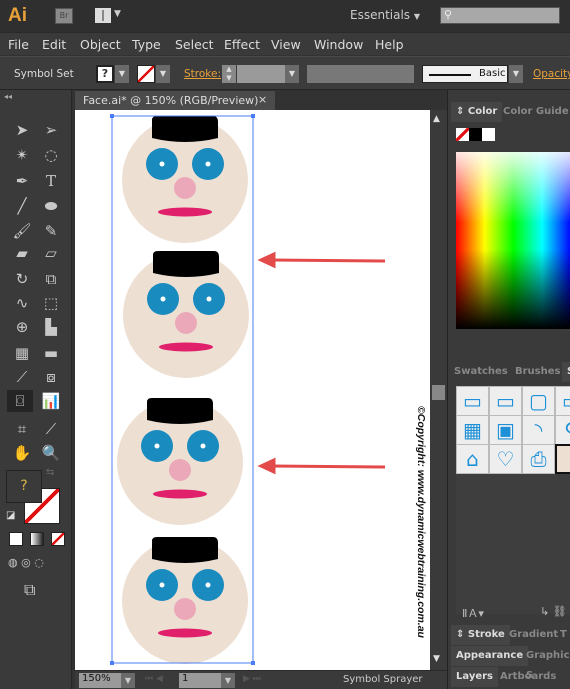  I want to click on draw-normal-icon: ◍ ◎ ◌, so click(26, 562).